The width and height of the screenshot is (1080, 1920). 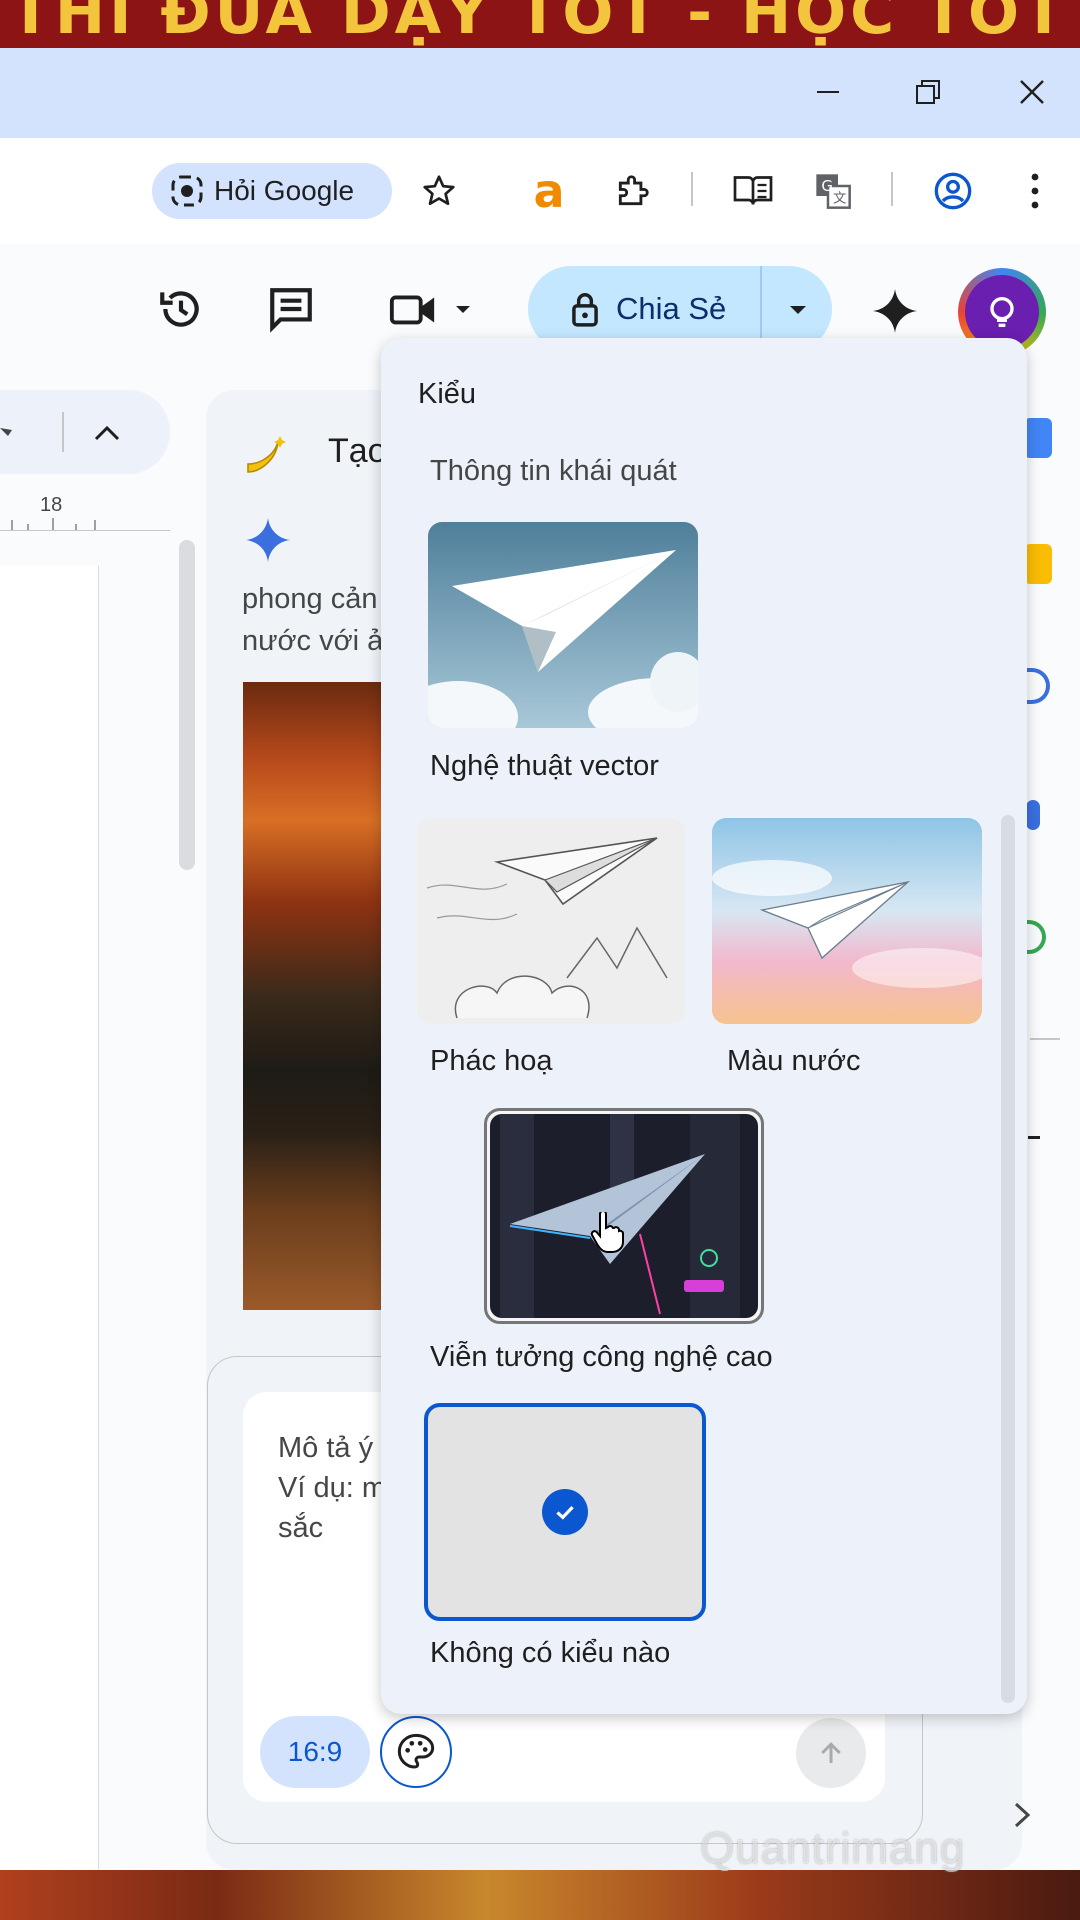 I want to click on ruler-label: 18, so click(x=51, y=505).